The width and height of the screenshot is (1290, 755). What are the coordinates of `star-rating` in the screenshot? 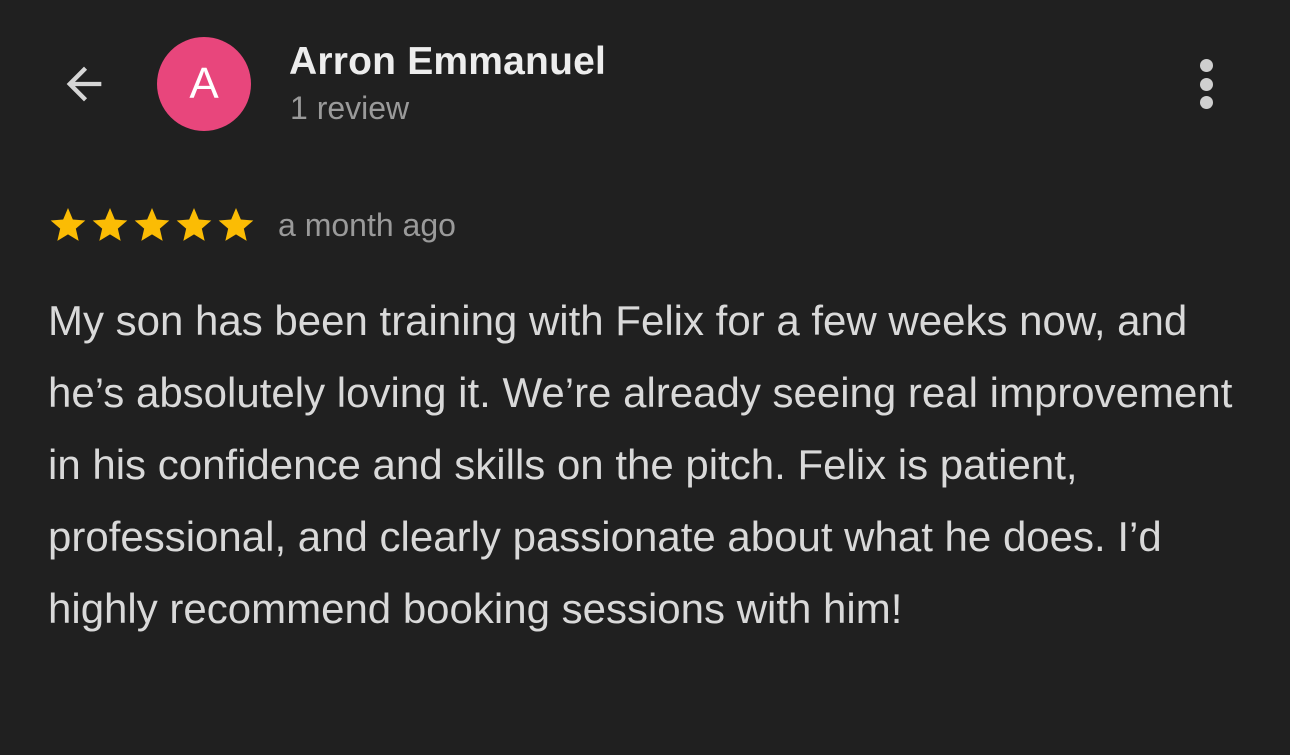 It's located at (153, 225).